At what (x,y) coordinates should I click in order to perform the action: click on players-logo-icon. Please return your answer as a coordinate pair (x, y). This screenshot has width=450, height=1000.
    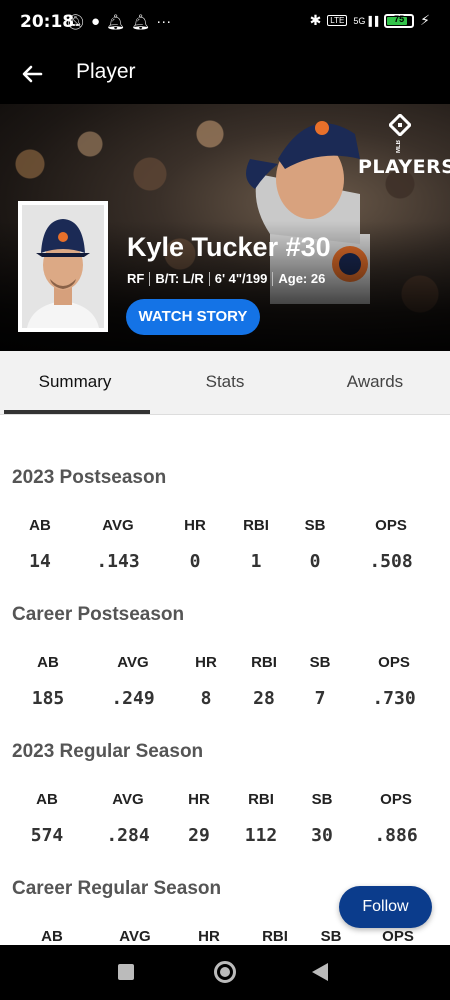
    Looking at the image, I should click on (400, 125).